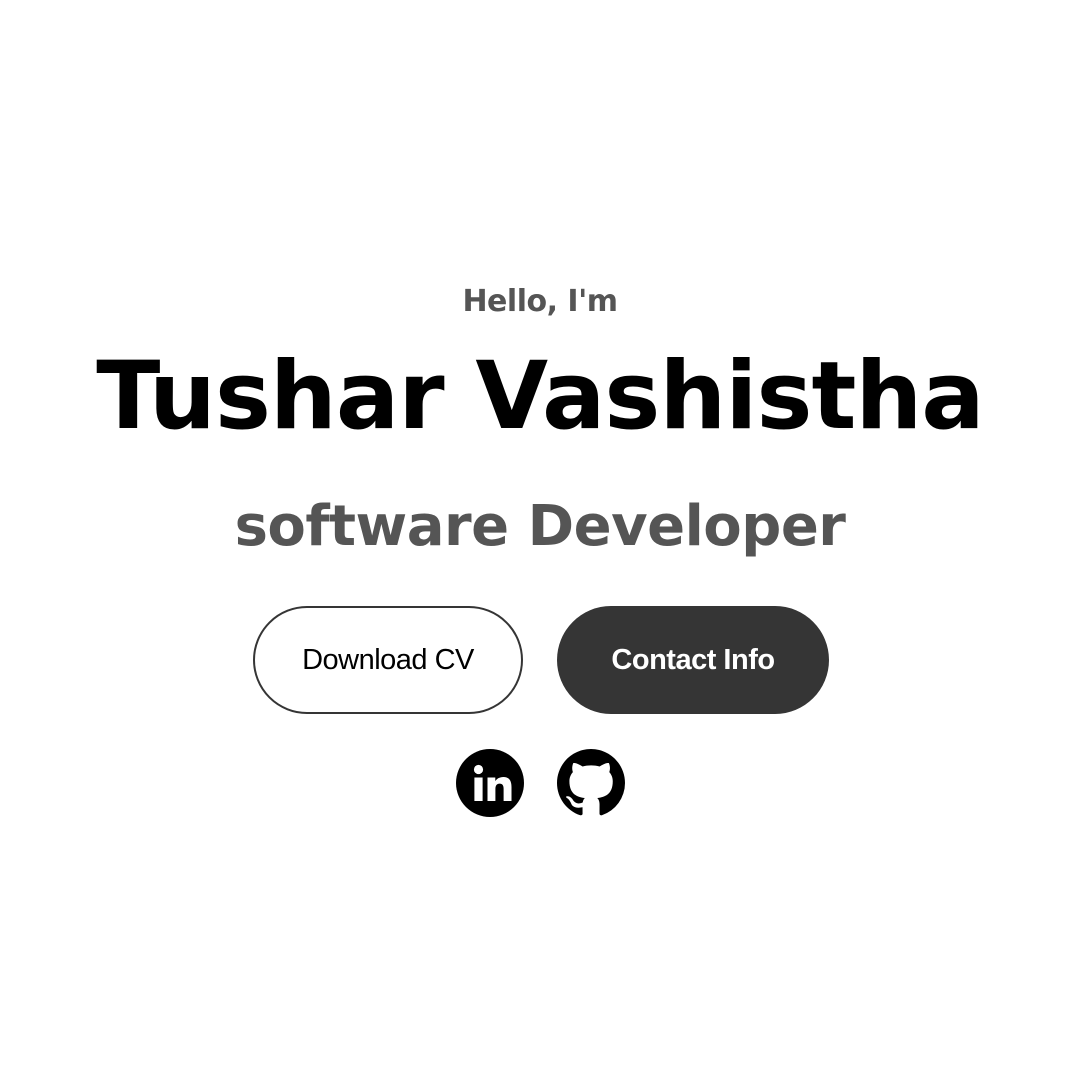 The image size is (1080, 1080). I want to click on github-icon, so click(591, 783).